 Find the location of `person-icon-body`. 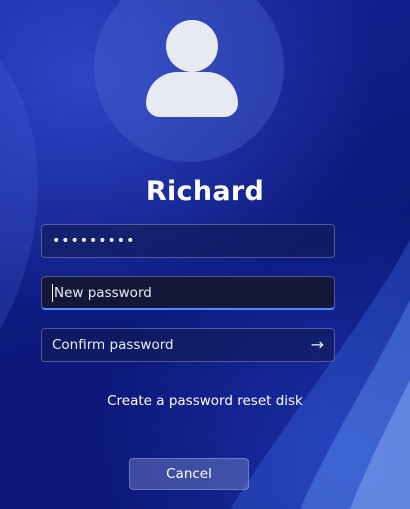

person-icon-body is located at coordinates (192, 94).